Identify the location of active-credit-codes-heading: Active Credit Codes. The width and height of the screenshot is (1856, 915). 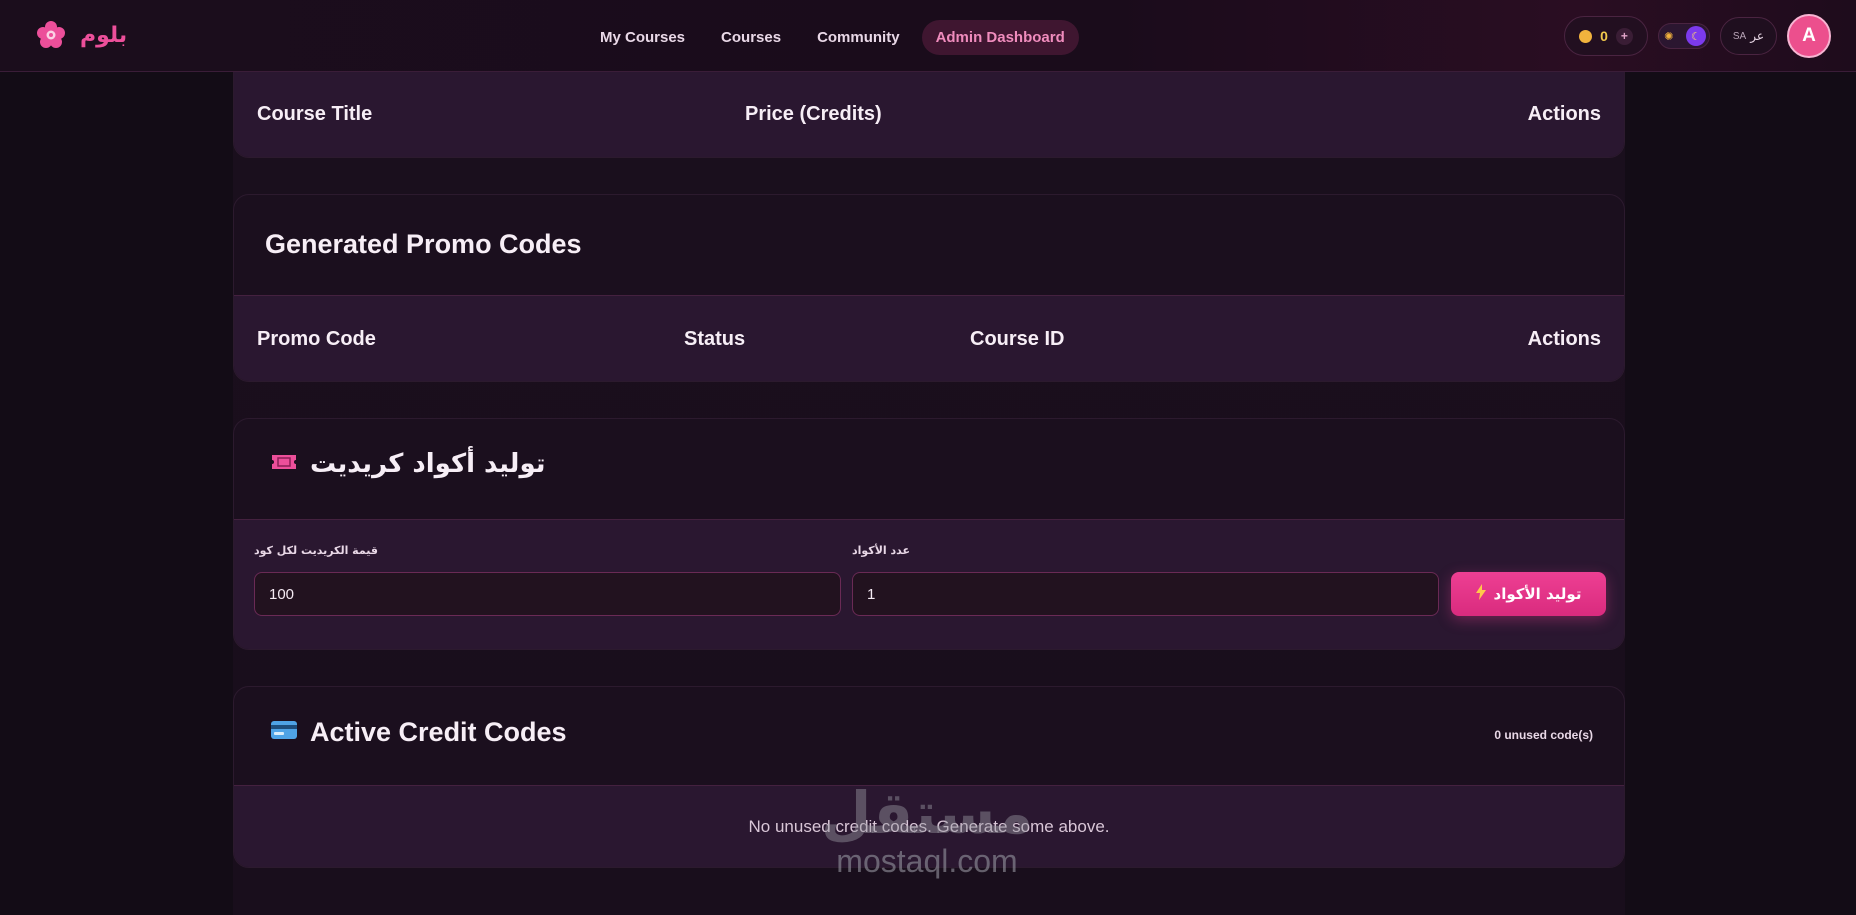
(418, 732).